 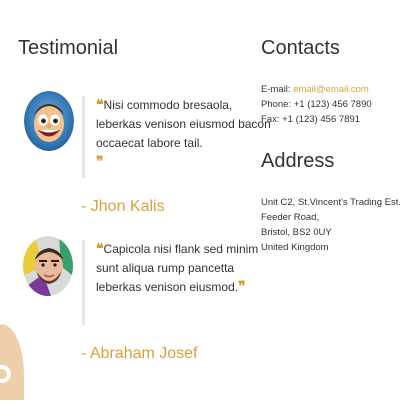 What do you see at coordinates (139, 353) in the screenshot?
I see `testimonial-author: - Abraham Josef` at bounding box center [139, 353].